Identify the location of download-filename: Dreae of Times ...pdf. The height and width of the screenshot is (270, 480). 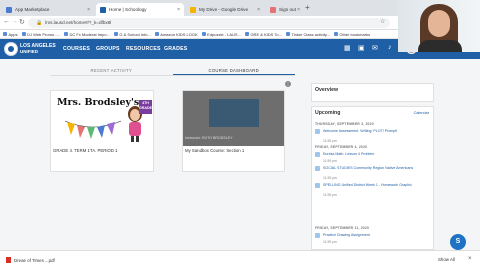
(34, 260).